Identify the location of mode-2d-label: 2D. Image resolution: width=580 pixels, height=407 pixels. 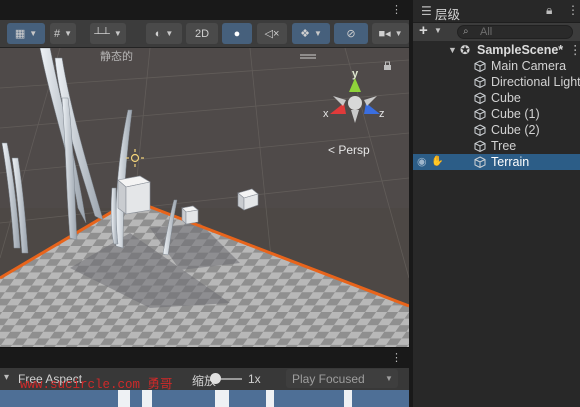
(202, 33).